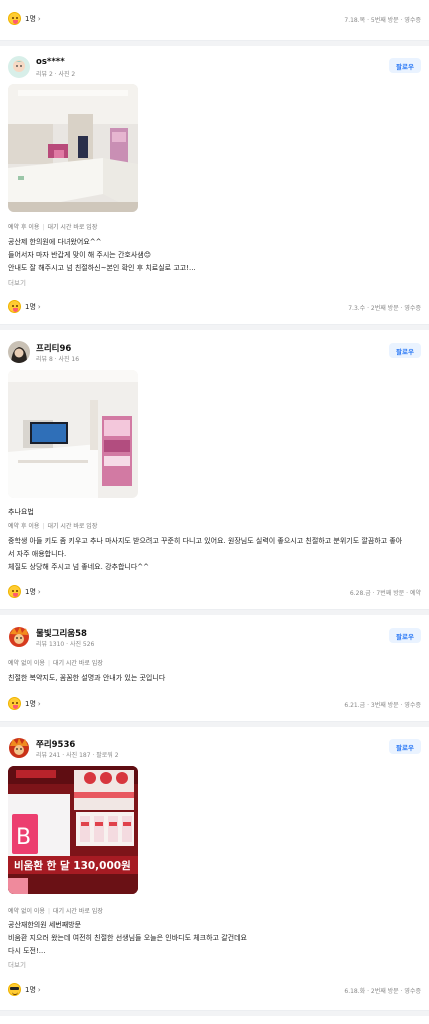 This screenshot has width=429, height=1024. What do you see at coordinates (214, 750) in the screenshot?
I see `review-item: 쭈리9536 리뷰 241 · 사진 187 · 팔로워 2 팔로우` at bounding box center [214, 750].